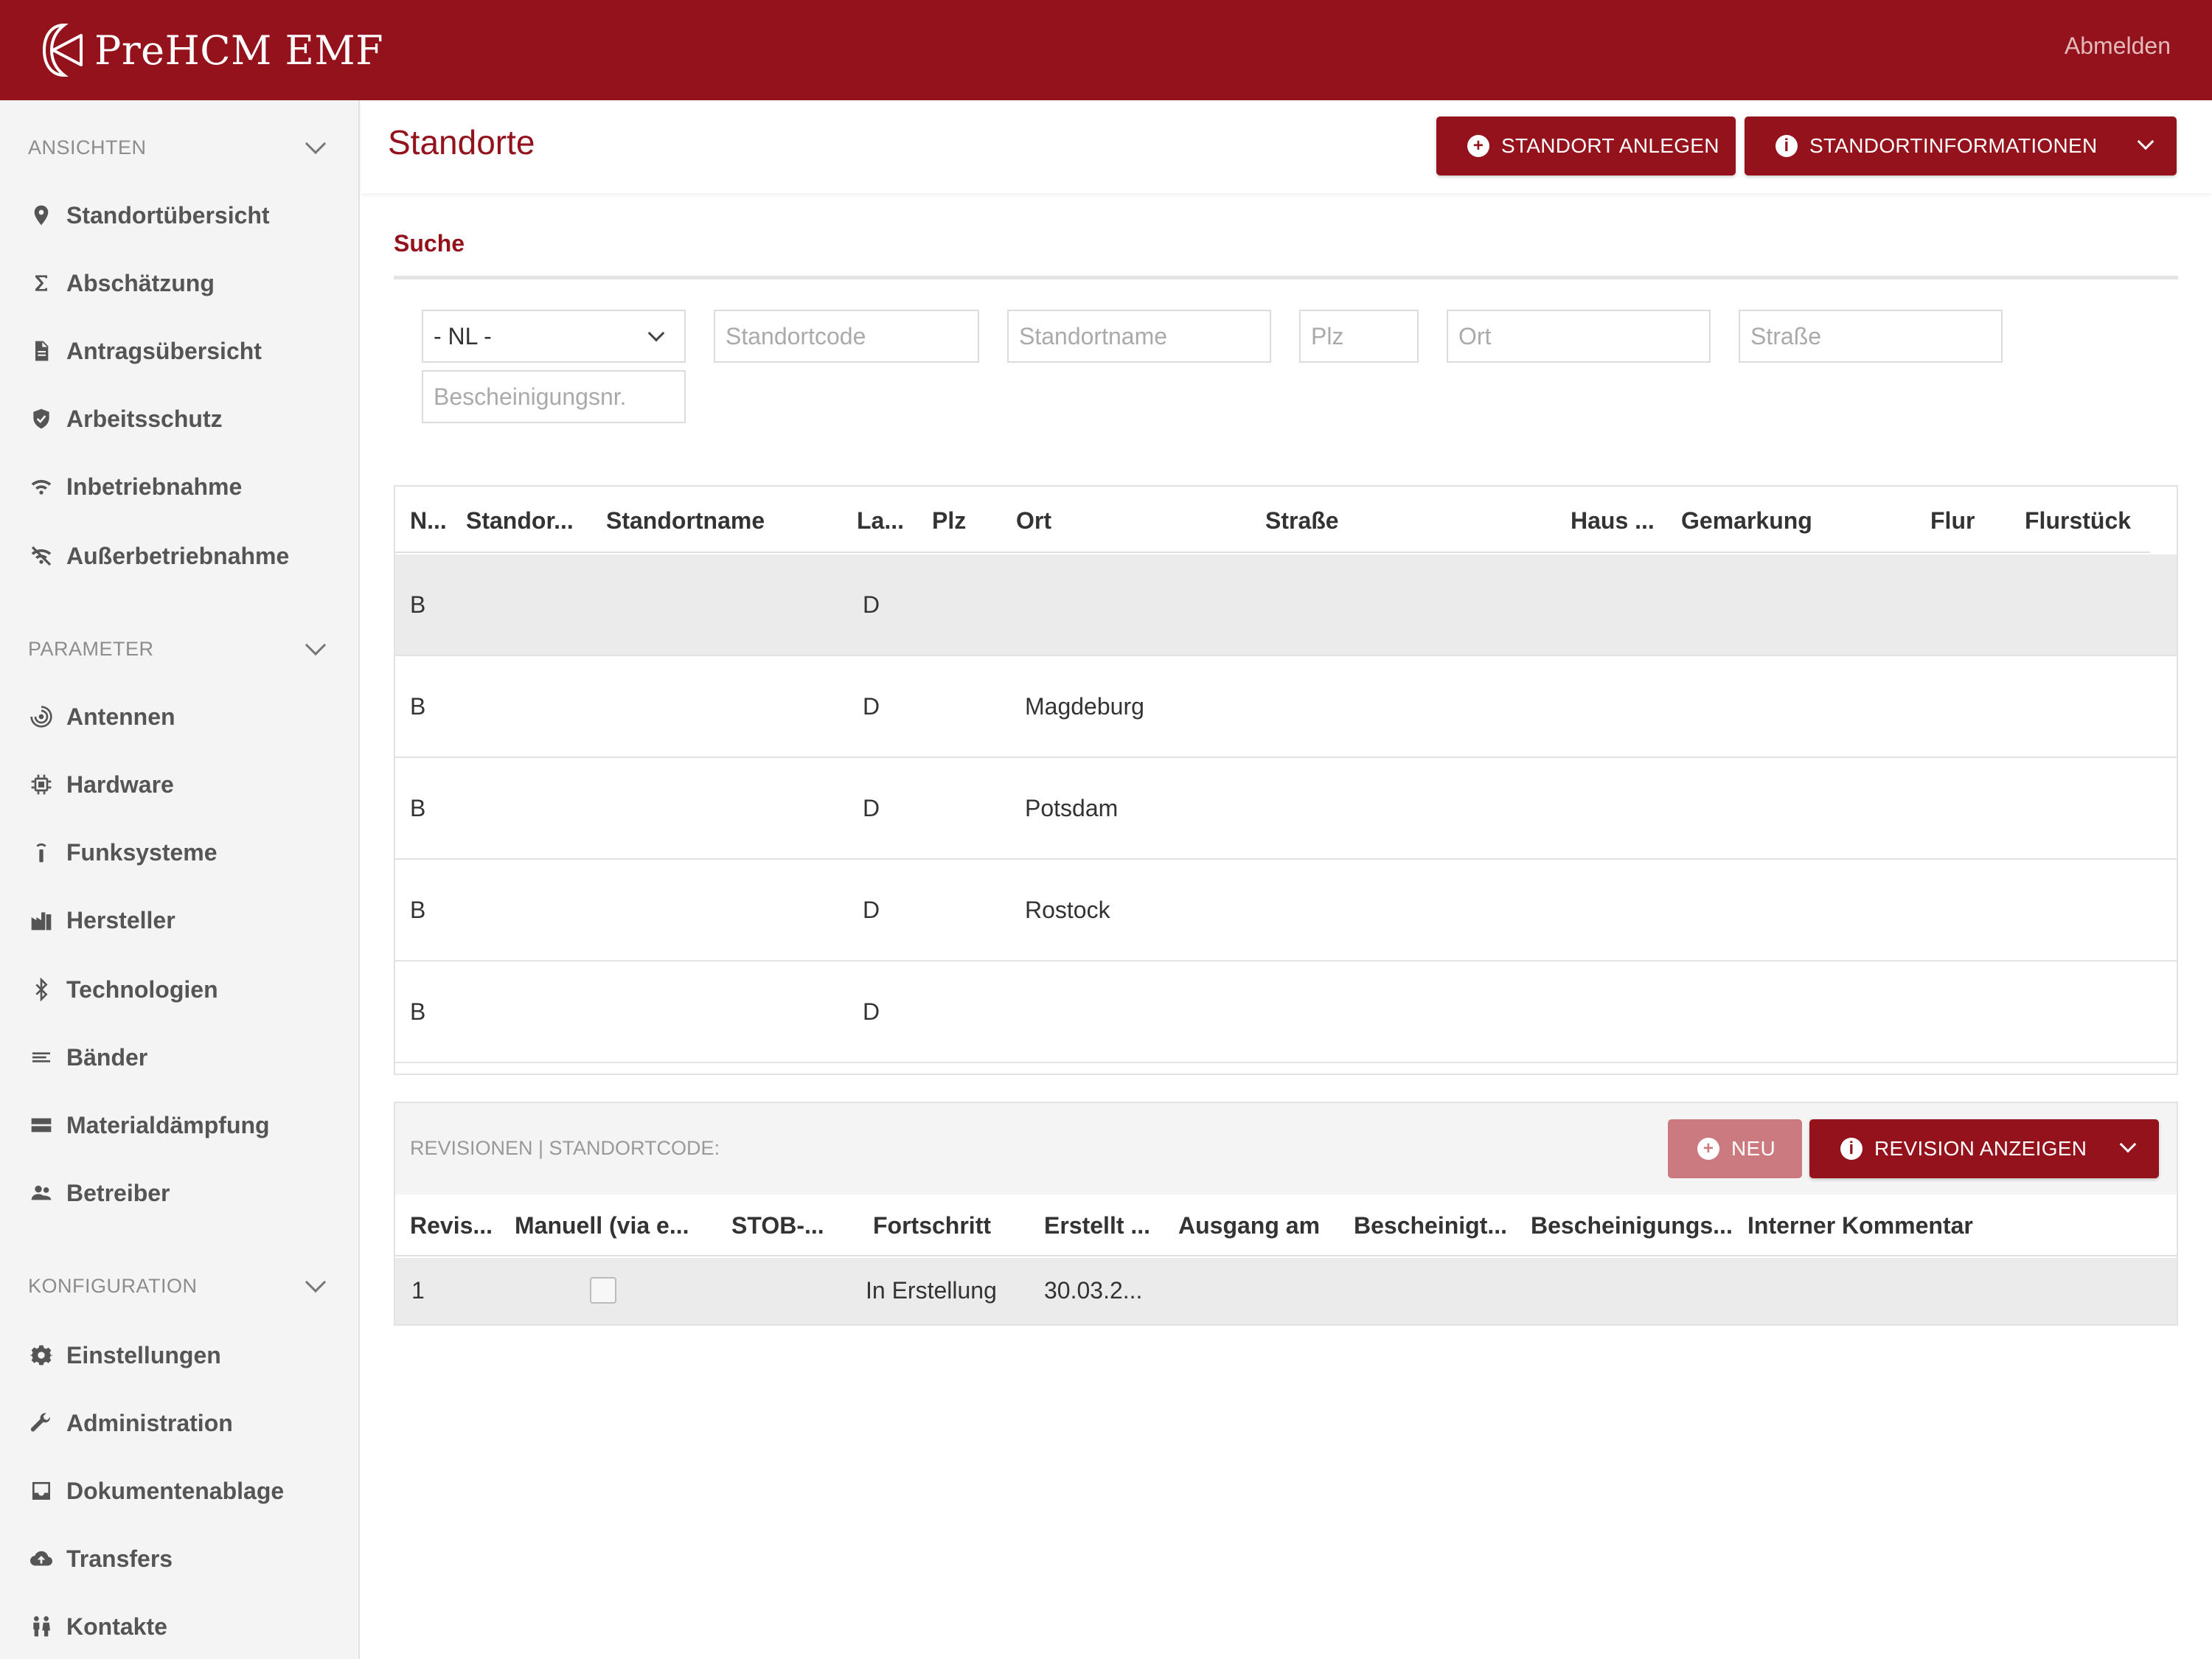 The height and width of the screenshot is (1659, 2212). What do you see at coordinates (41, 989) in the screenshot?
I see `bluetooth-icon` at bounding box center [41, 989].